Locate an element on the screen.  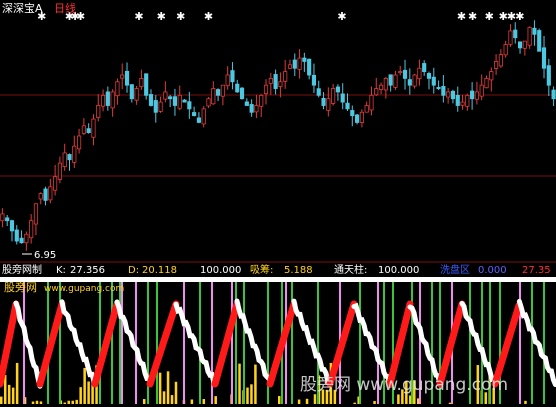
indicator-name: 股旁网制 is located at coordinates (22, 269).